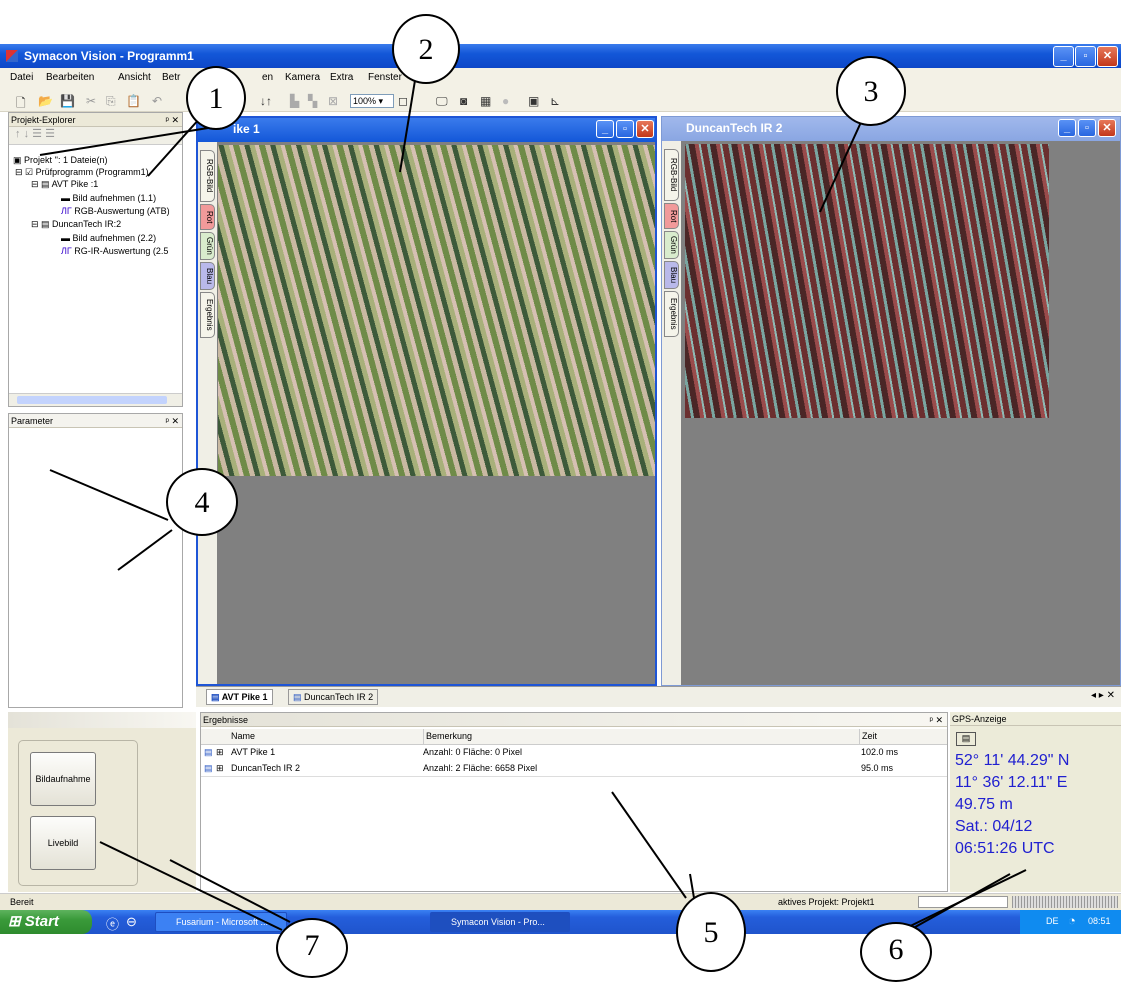 The image size is (1121, 982). I want to click on callout-7: 7, so click(312, 948).